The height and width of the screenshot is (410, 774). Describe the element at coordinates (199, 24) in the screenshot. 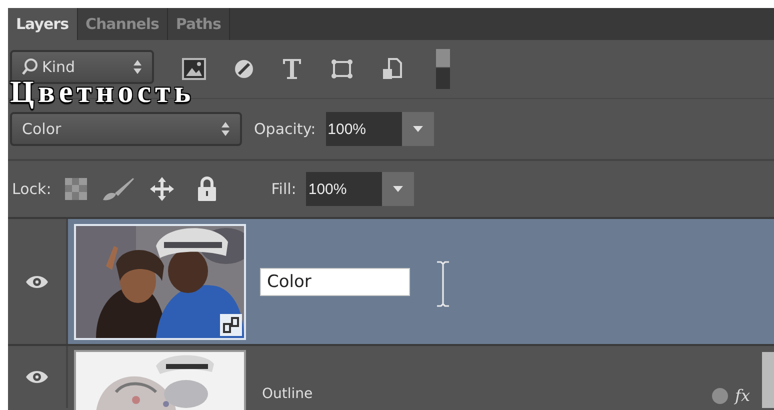

I see `panel-tab: Paths` at that location.